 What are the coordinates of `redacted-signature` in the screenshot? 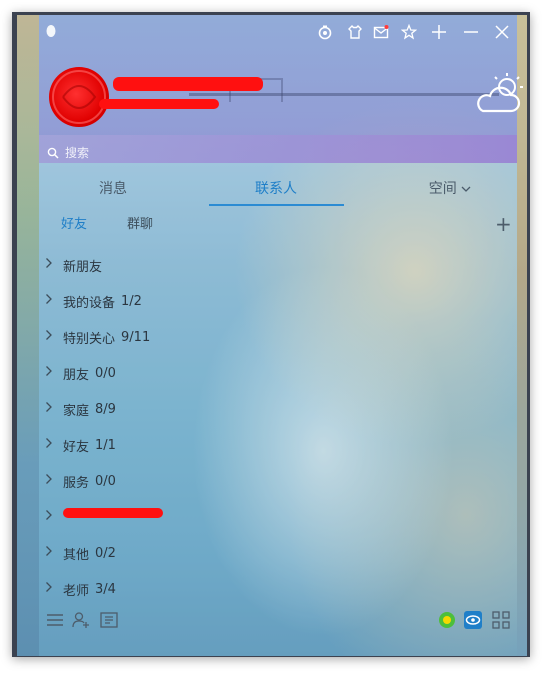 It's located at (159, 104).